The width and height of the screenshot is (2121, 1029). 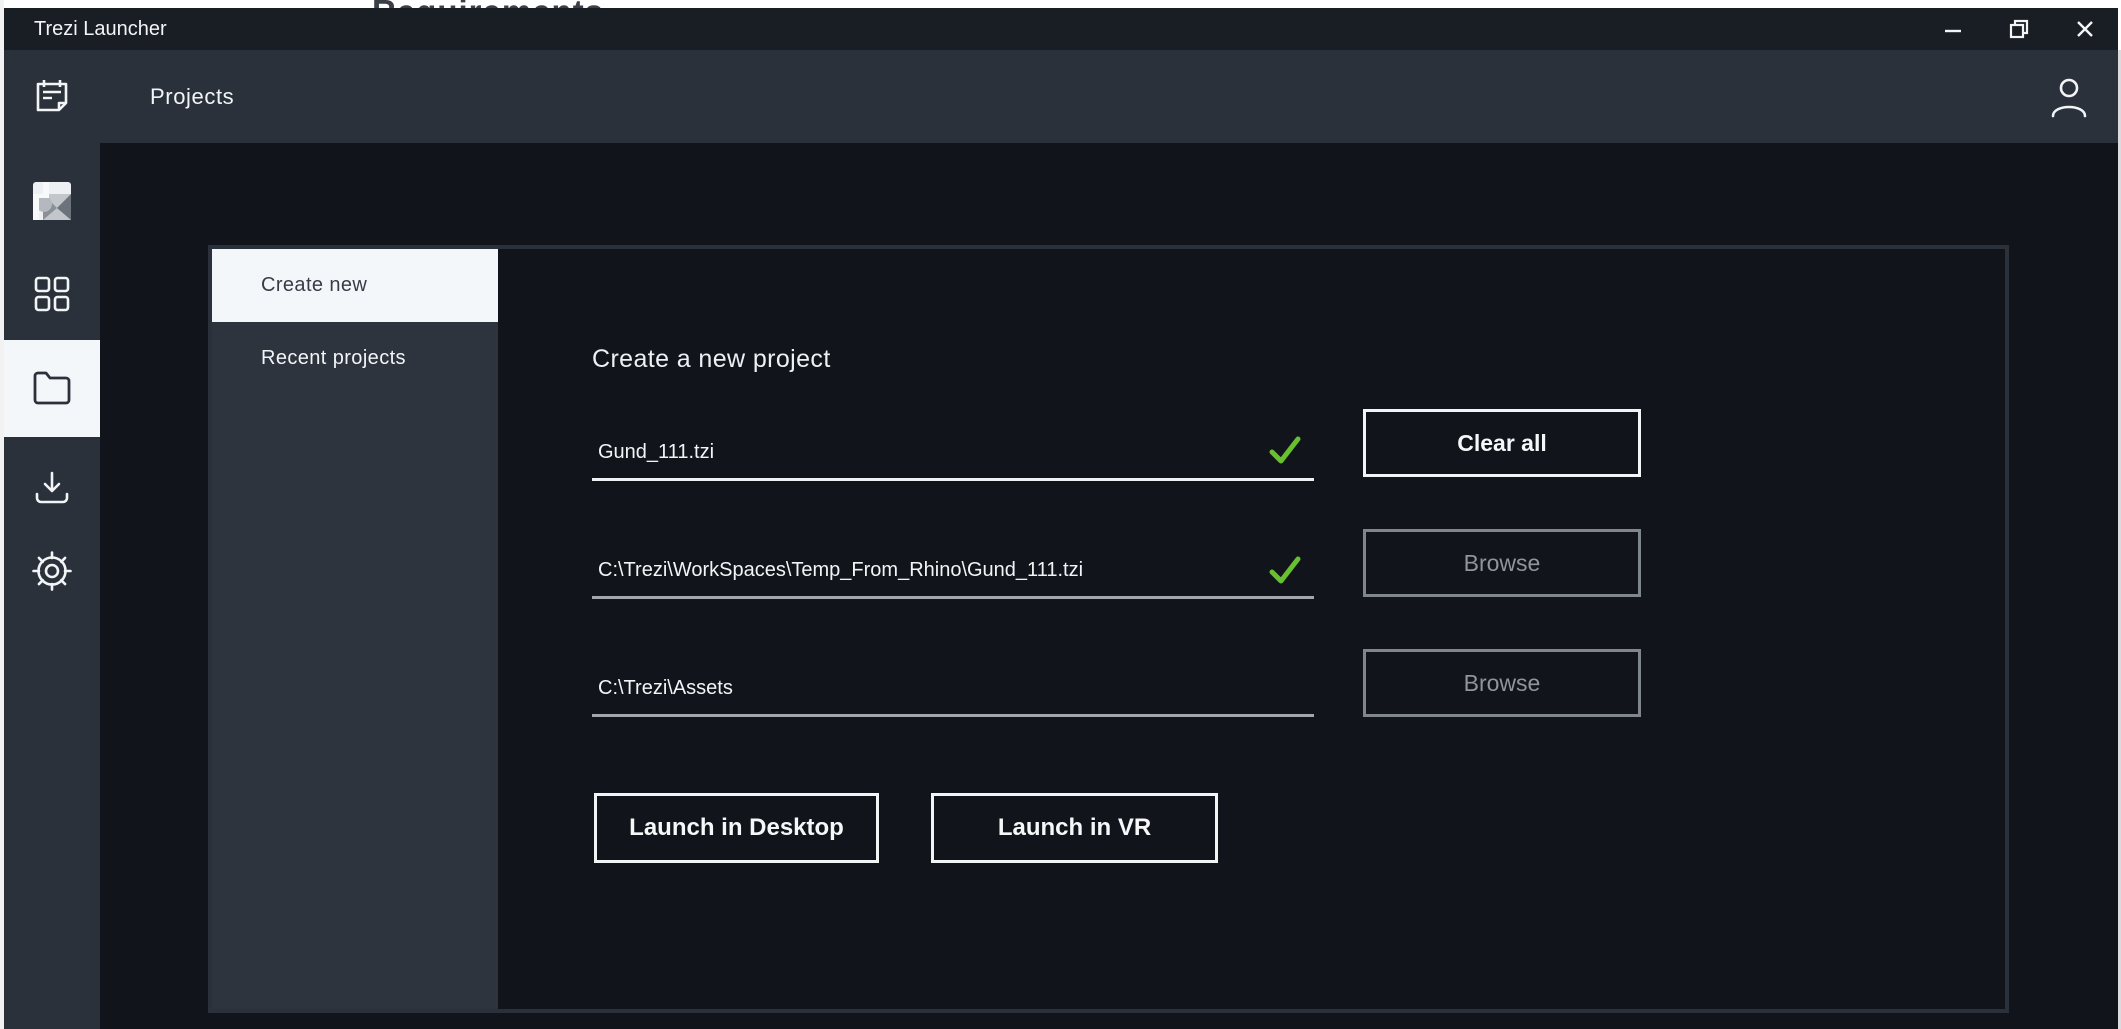 What do you see at coordinates (355, 358) in the screenshot?
I see `tab-recent-projects: Recent projects` at bounding box center [355, 358].